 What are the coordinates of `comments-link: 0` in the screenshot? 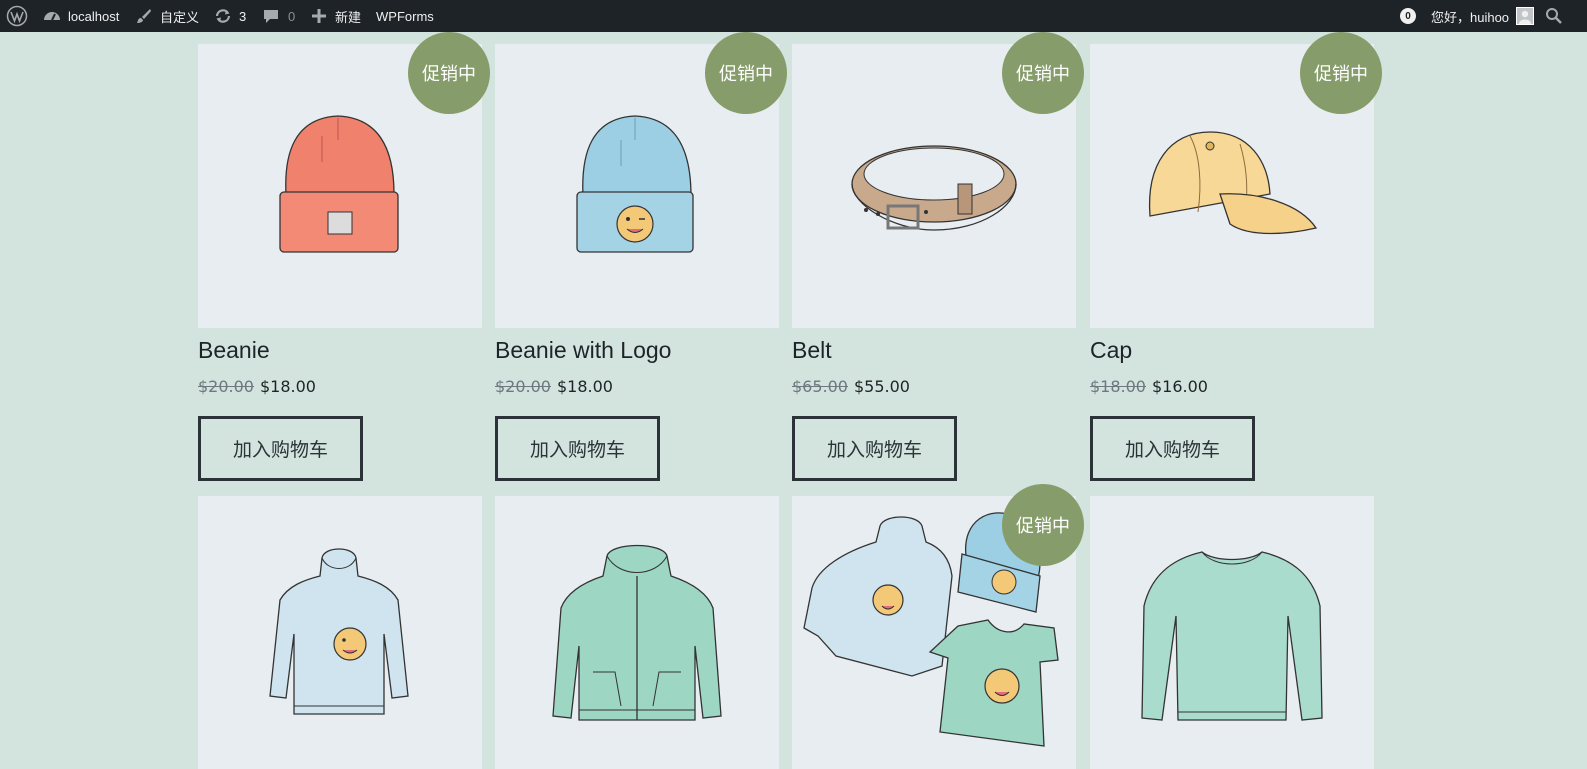 It's located at (278, 16).